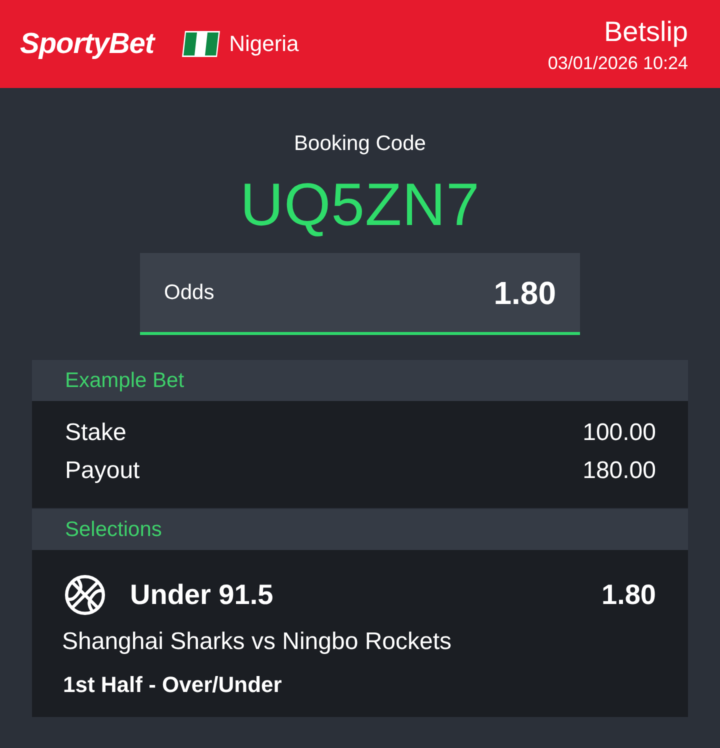 This screenshot has height=748, width=720. Describe the element at coordinates (189, 293) in the screenshot. I see `odds-label: Odds` at that location.